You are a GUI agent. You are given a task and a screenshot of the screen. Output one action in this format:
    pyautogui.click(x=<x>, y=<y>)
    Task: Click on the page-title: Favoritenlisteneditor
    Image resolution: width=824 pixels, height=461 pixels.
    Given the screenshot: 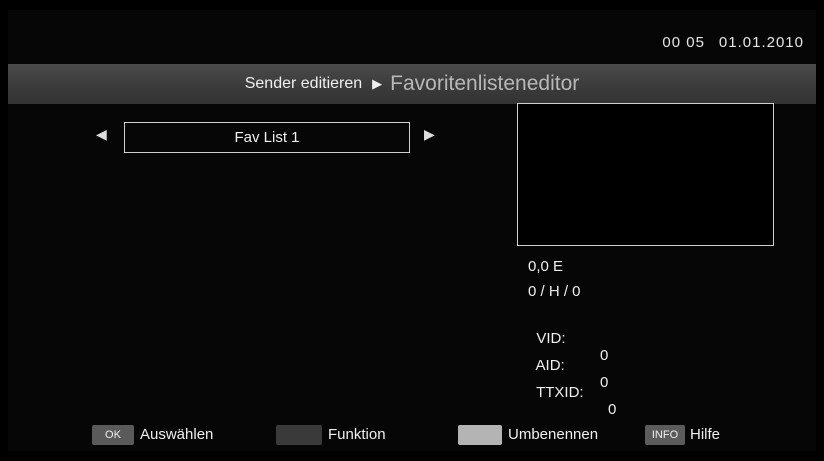 What is the action you would take?
    pyautogui.click(x=485, y=83)
    